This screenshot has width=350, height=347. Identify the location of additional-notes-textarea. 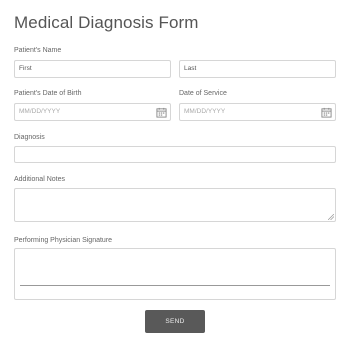
(175, 205).